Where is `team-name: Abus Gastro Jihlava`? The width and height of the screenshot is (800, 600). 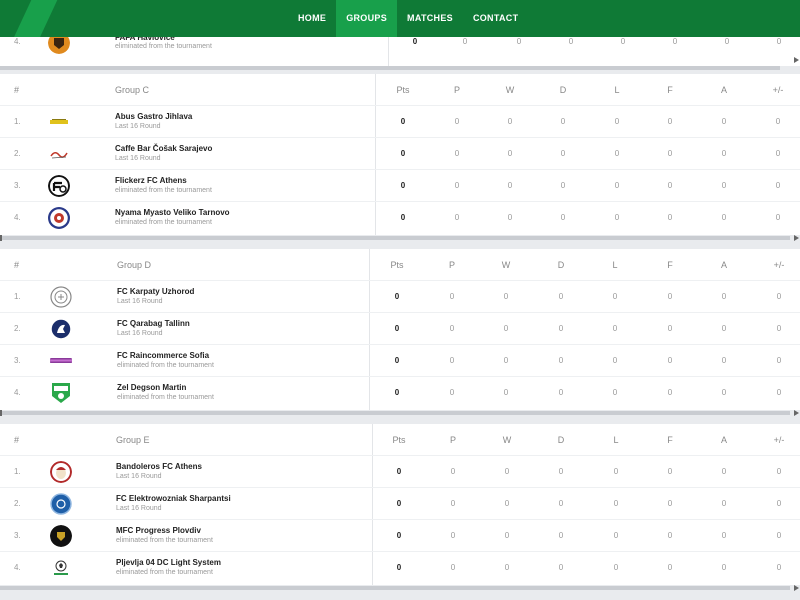
team-name: Abus Gastro Jihlava is located at coordinates (153, 116).